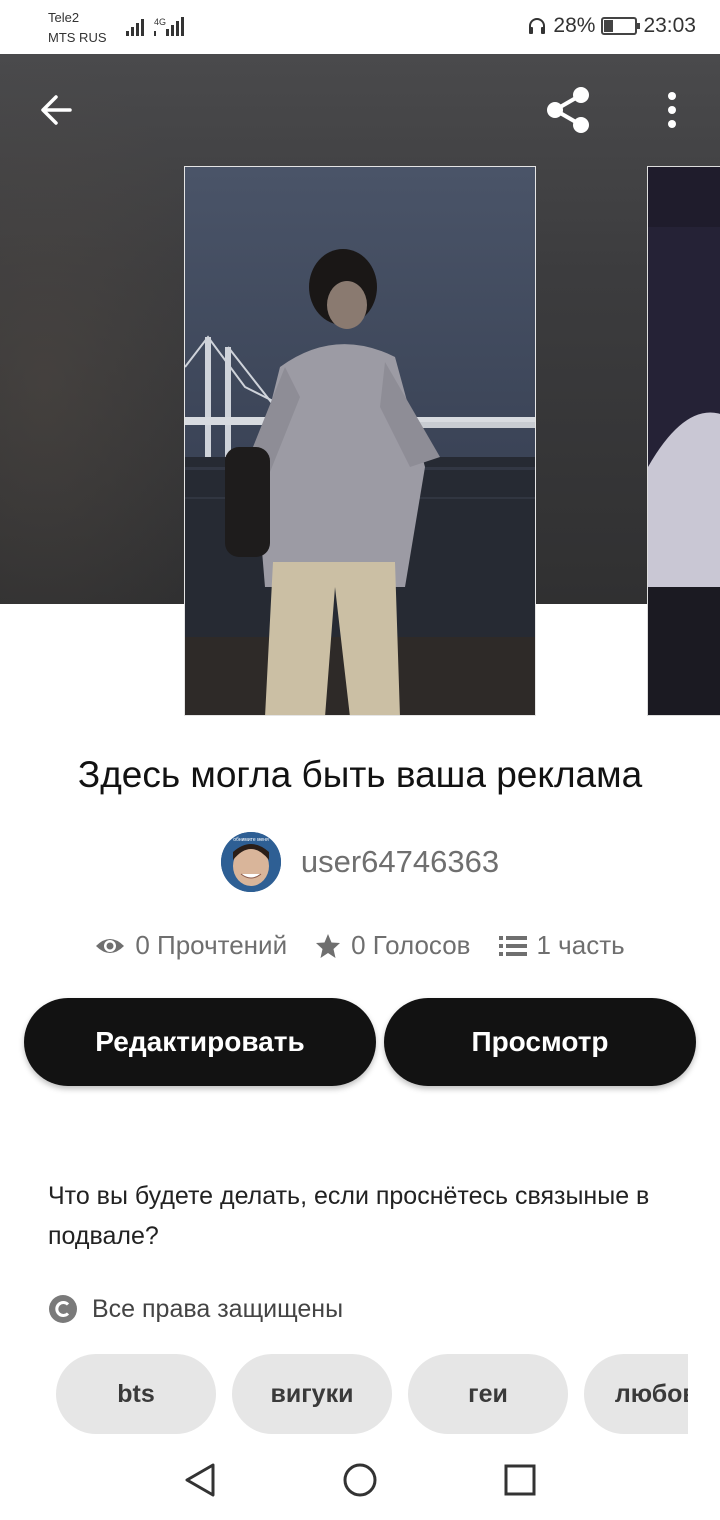  I want to click on story-stats: 0 Прочтений 0 Голосов 1 часть, so click(360, 945).